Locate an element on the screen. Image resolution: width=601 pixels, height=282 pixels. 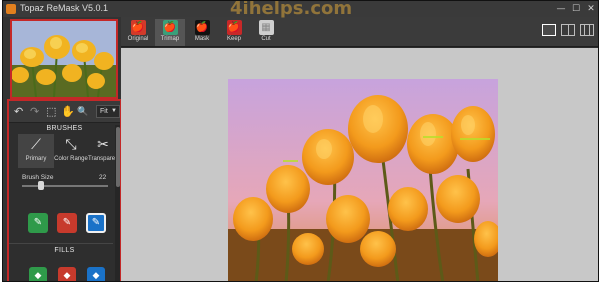
brush-label: Color Range is located at coordinates (71, 159).